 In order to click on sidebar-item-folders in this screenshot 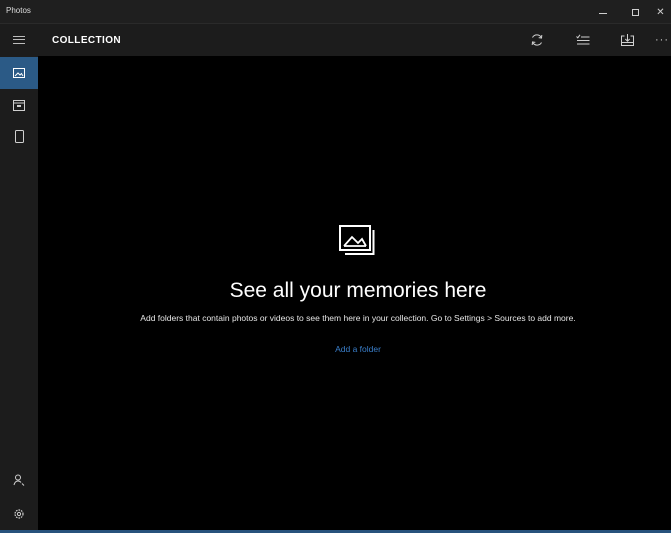, I will do `click(19, 136)`.